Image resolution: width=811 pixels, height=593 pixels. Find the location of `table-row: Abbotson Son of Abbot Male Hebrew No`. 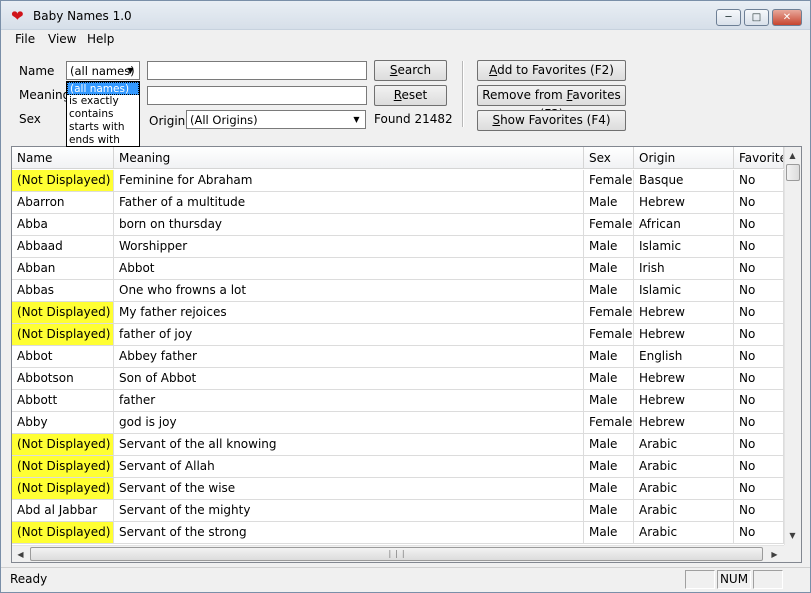

table-row: Abbotson Son of Abbot Male Hebrew No is located at coordinates (398, 379).